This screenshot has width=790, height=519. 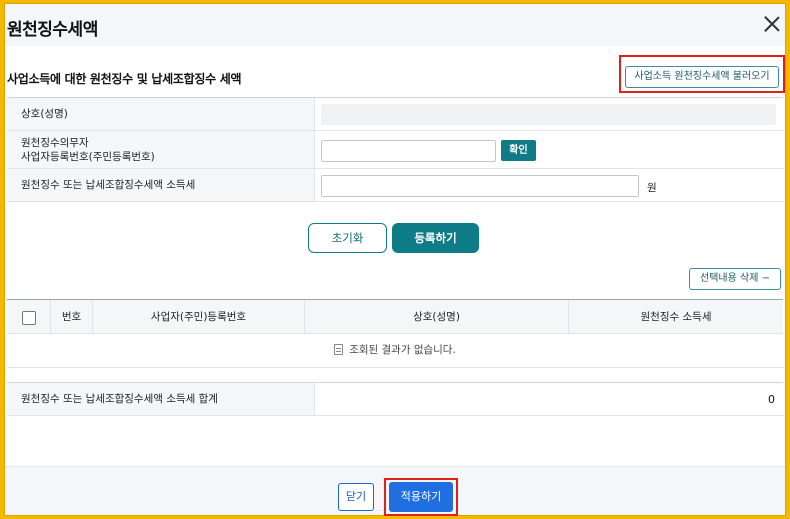 What do you see at coordinates (124, 79) in the screenshot?
I see `section-title: 사업소득에 대한 원천징수 및 납세조합징수 세액` at bounding box center [124, 79].